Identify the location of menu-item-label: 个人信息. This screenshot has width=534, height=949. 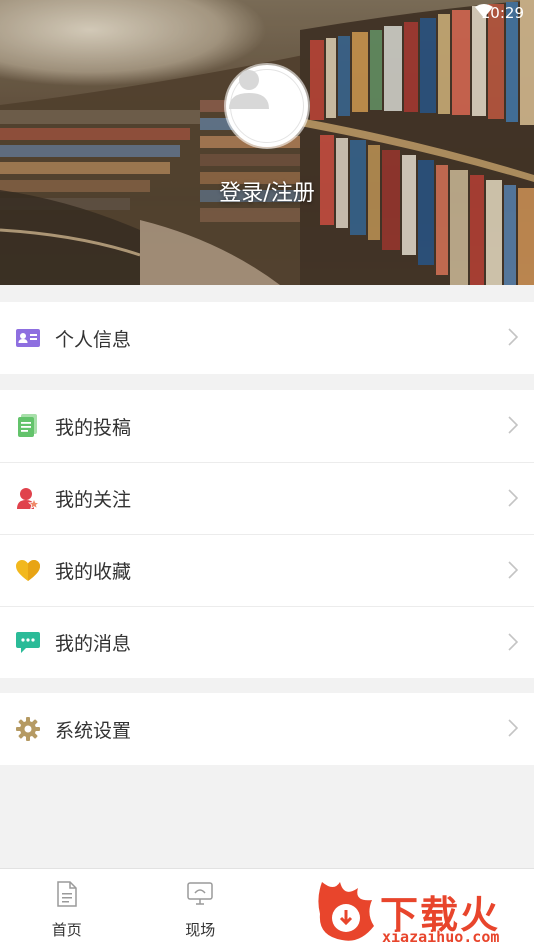
(93, 339).